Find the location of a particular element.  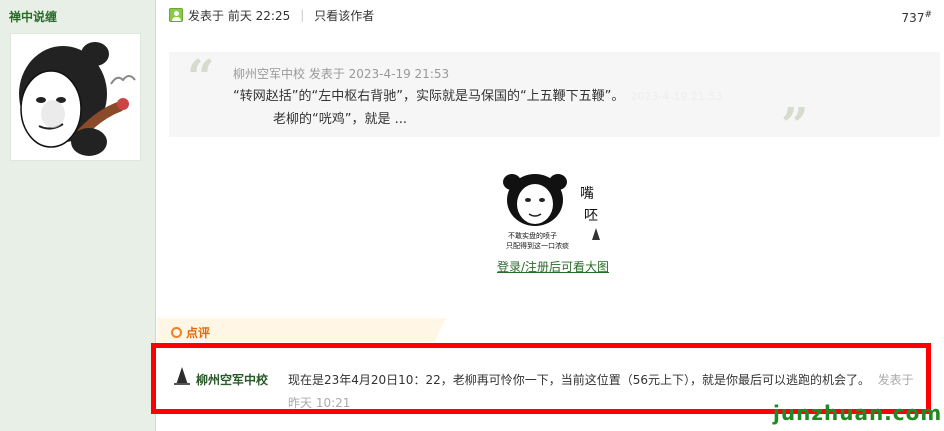

floor-number-value: 737 is located at coordinates (913, 18).